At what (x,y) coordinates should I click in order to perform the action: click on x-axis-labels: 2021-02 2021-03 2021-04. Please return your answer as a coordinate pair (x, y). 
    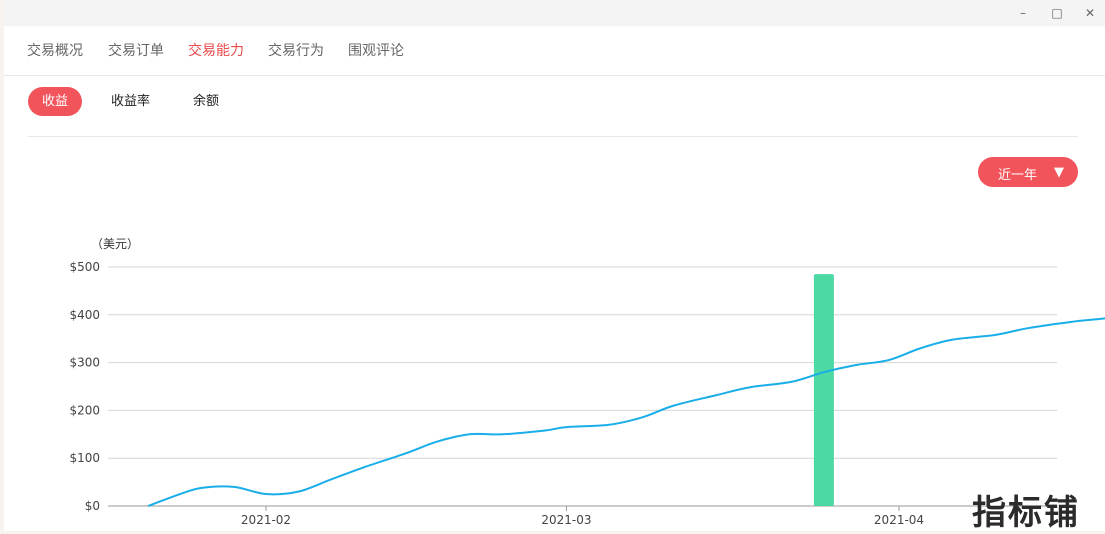
    Looking at the image, I should click on (582, 516).